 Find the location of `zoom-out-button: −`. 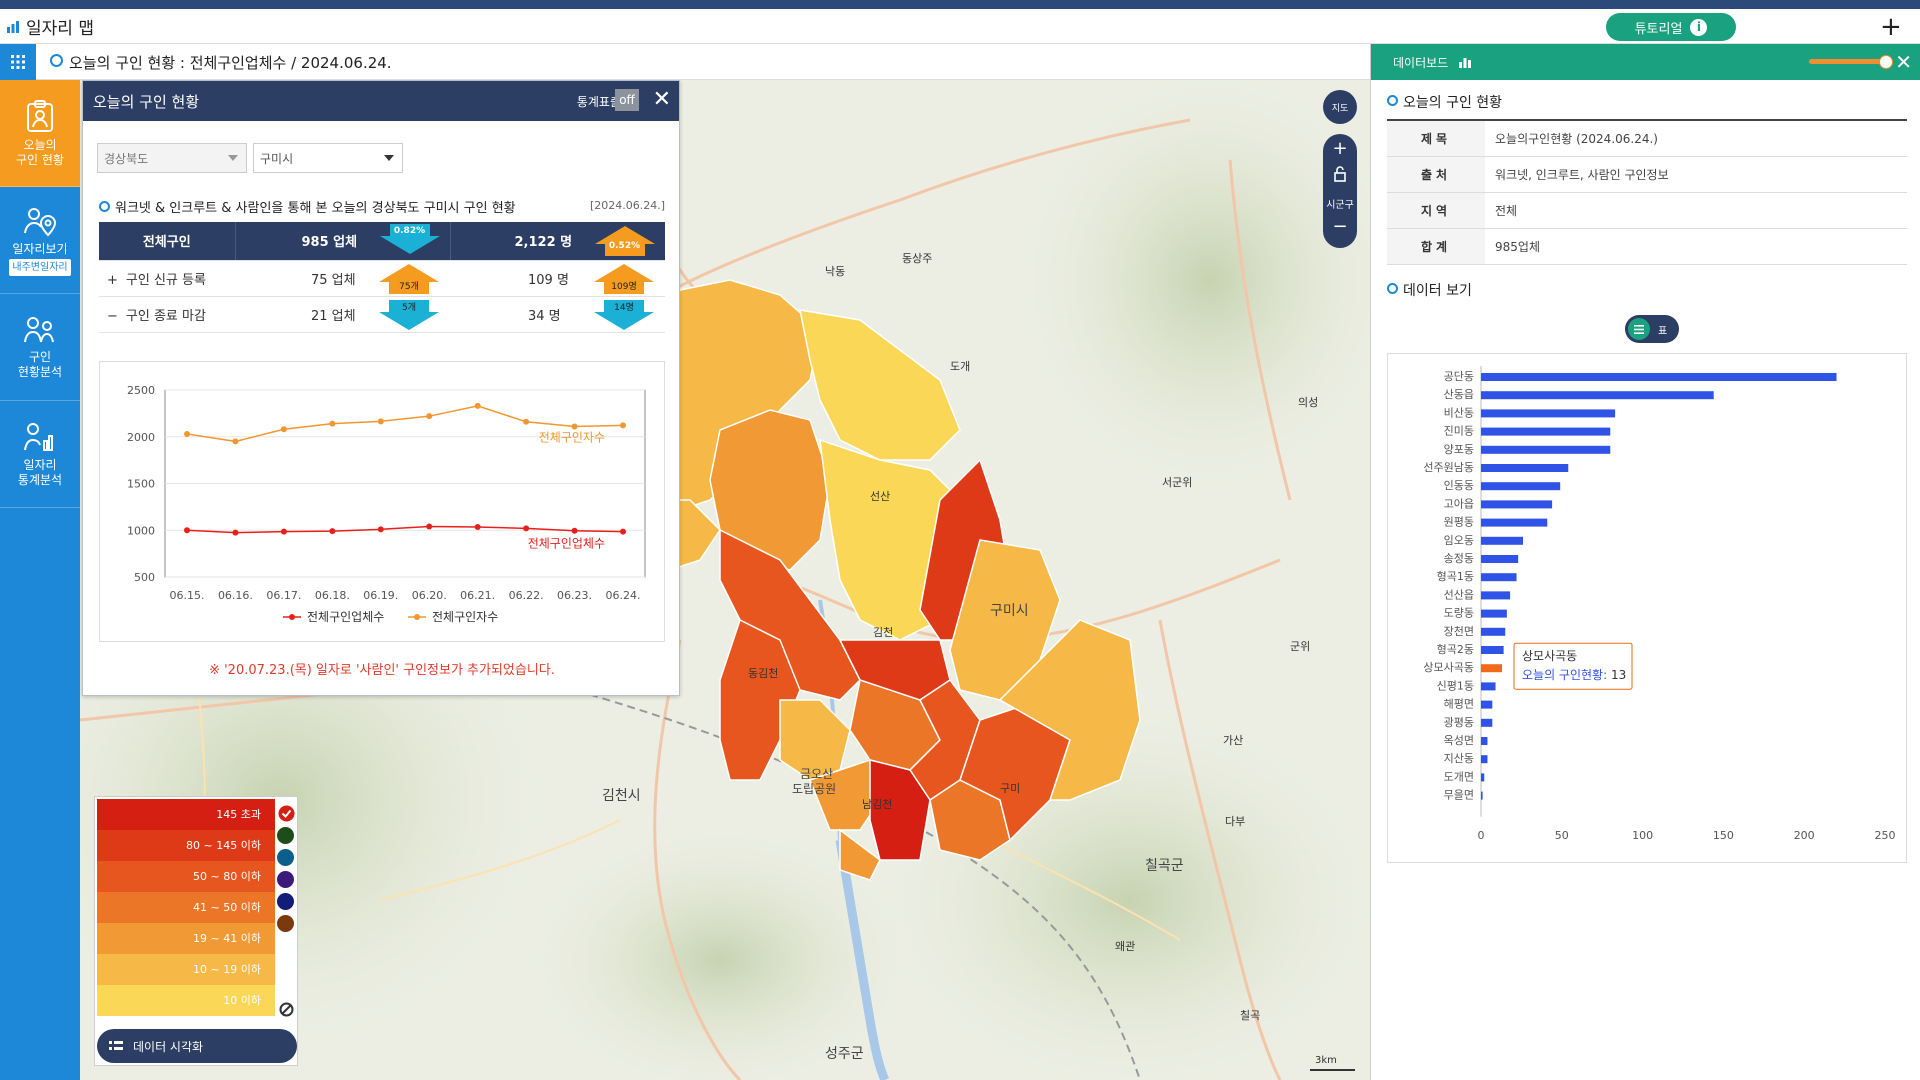

zoom-out-button: − is located at coordinates (1340, 226).